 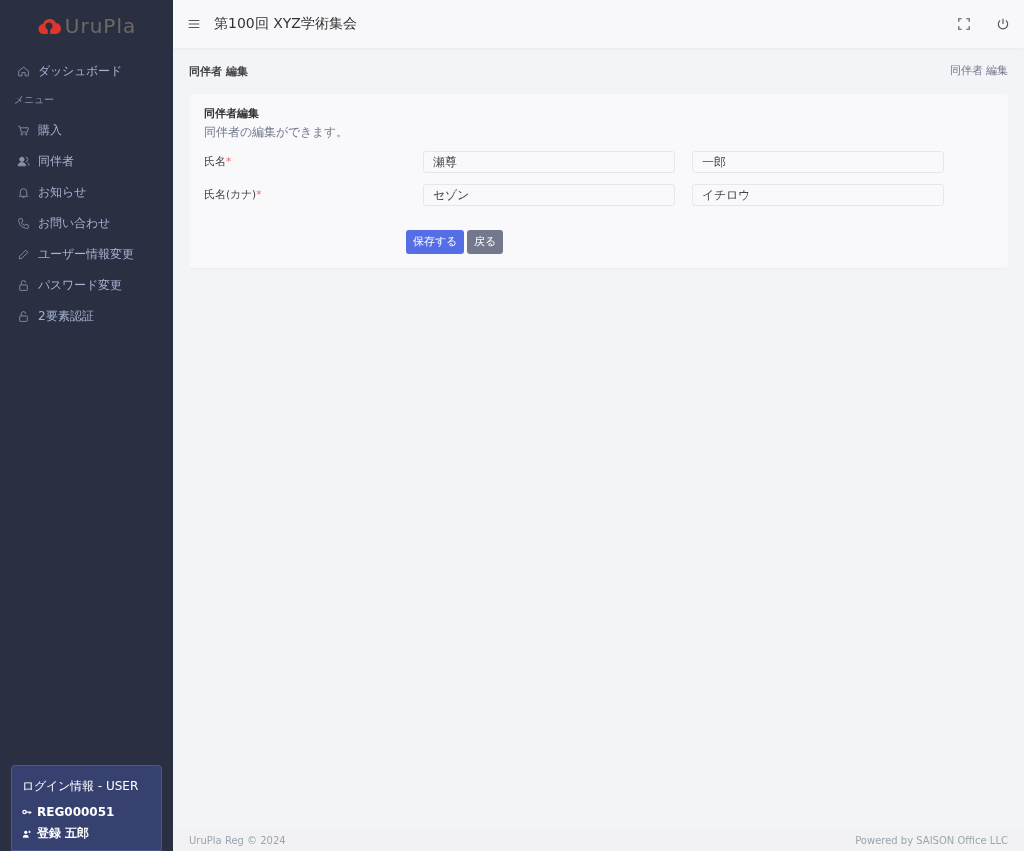 What do you see at coordinates (232, 113) in the screenshot?
I see `card-title: 同伴者編集` at bounding box center [232, 113].